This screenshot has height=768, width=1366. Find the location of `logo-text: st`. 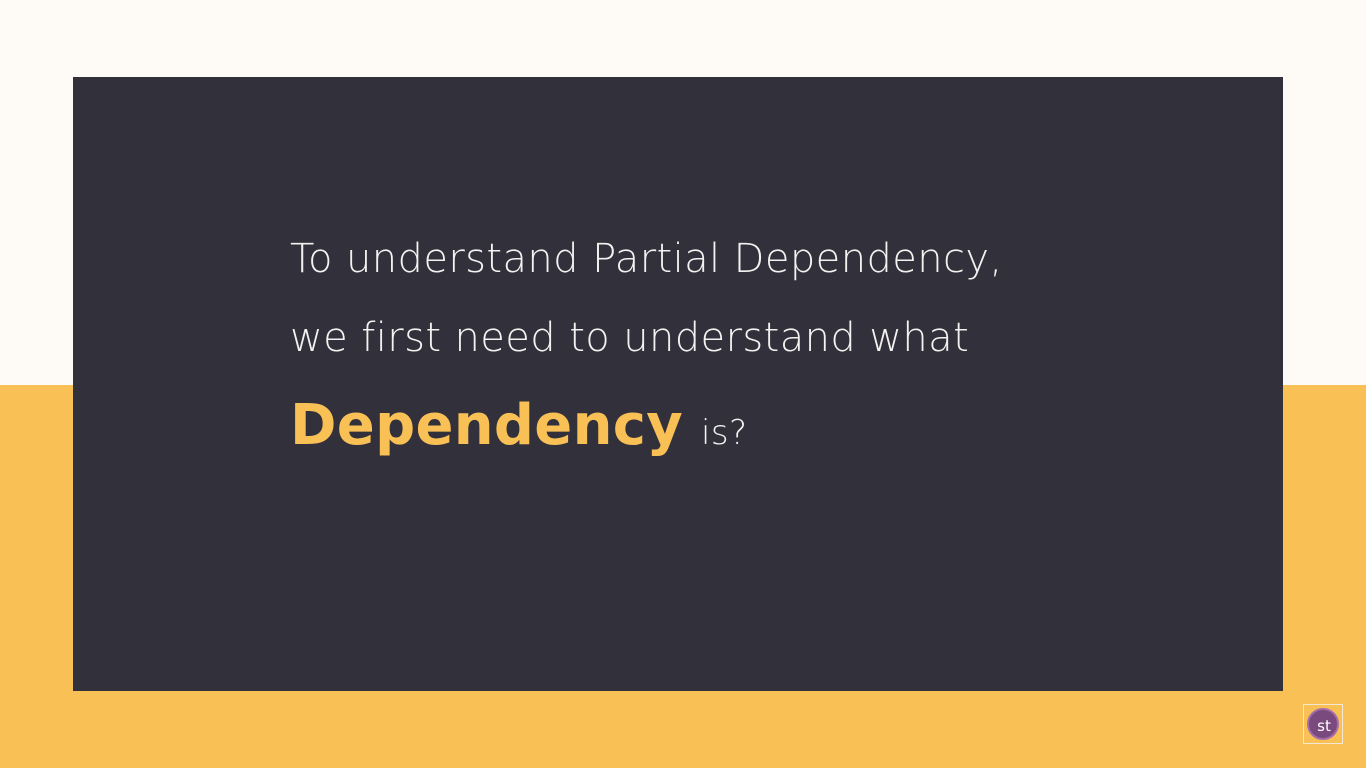

logo-text: st is located at coordinates (1324, 725).